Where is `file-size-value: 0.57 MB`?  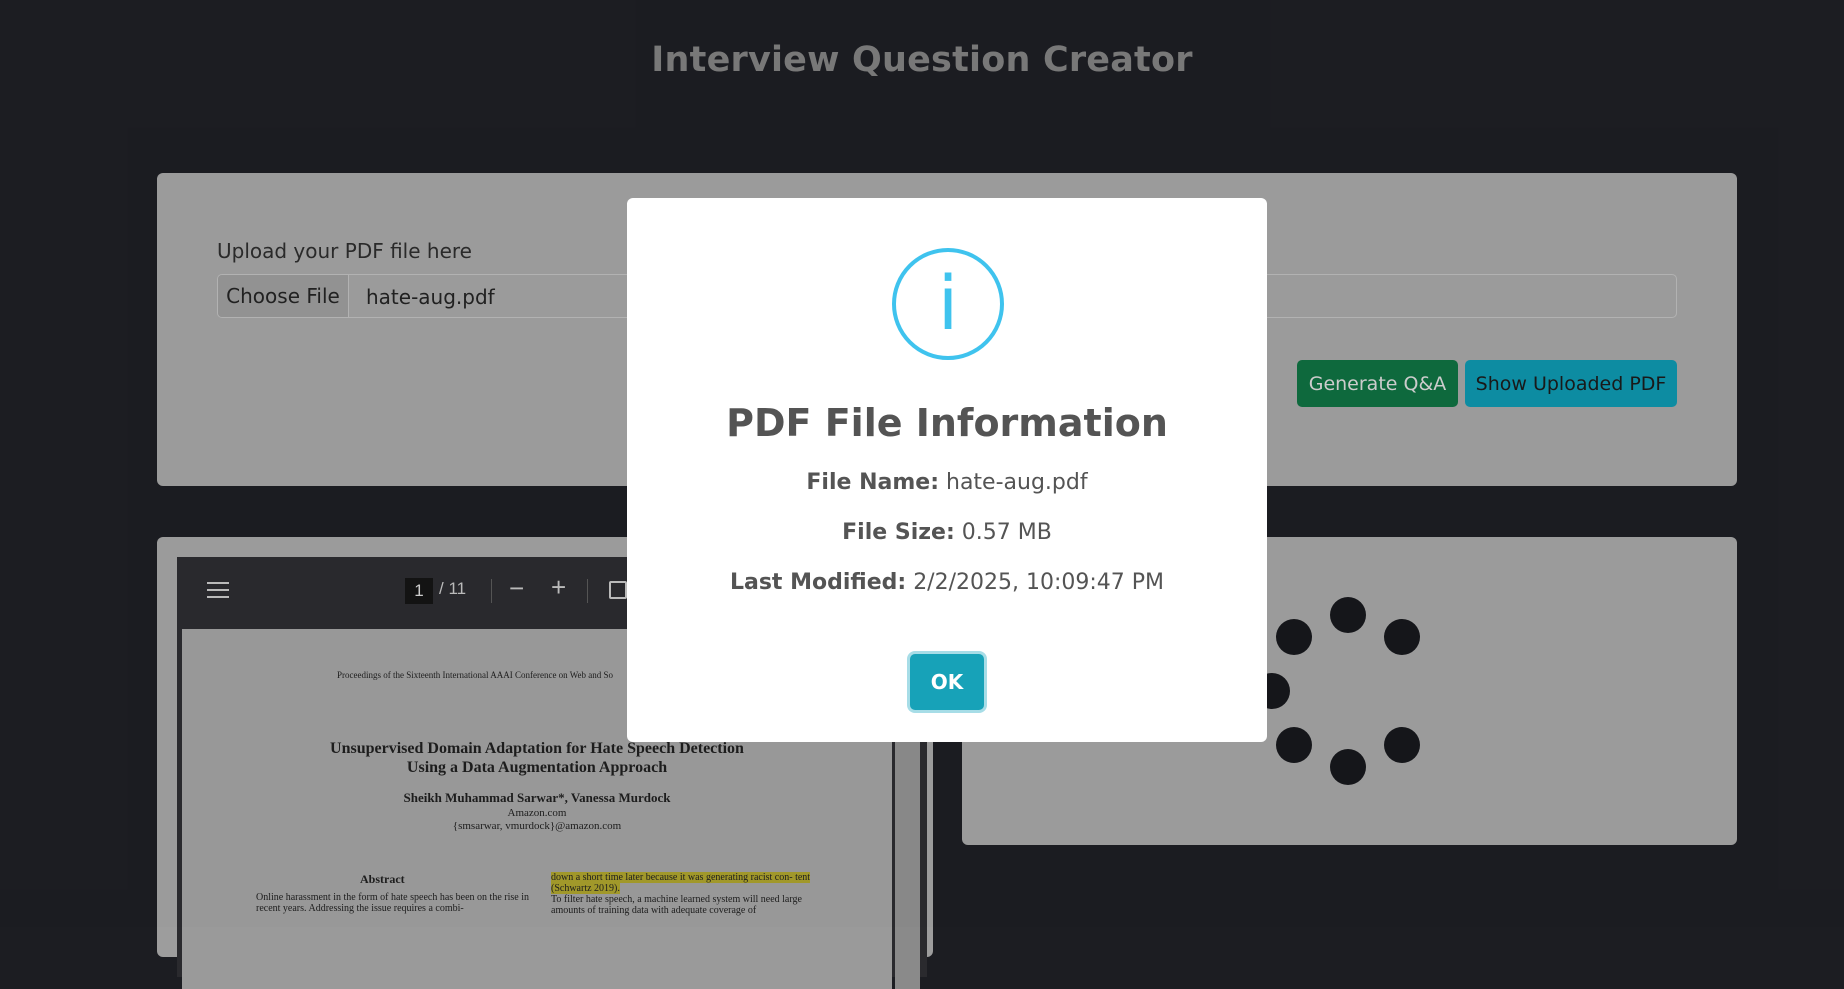 file-size-value: 0.57 MB is located at coordinates (1006, 532).